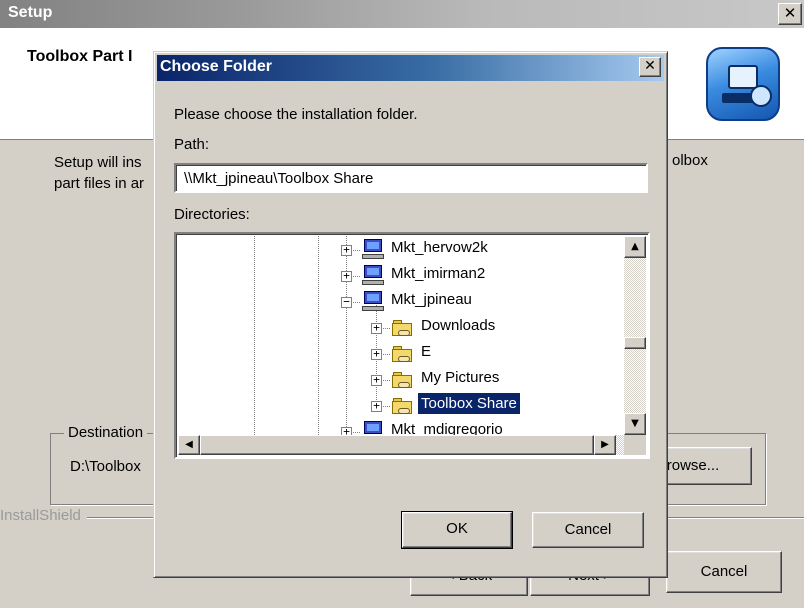 The height and width of the screenshot is (608, 804). What do you see at coordinates (189, 445) in the screenshot?
I see `scroll-left-icon: ◀` at bounding box center [189, 445].